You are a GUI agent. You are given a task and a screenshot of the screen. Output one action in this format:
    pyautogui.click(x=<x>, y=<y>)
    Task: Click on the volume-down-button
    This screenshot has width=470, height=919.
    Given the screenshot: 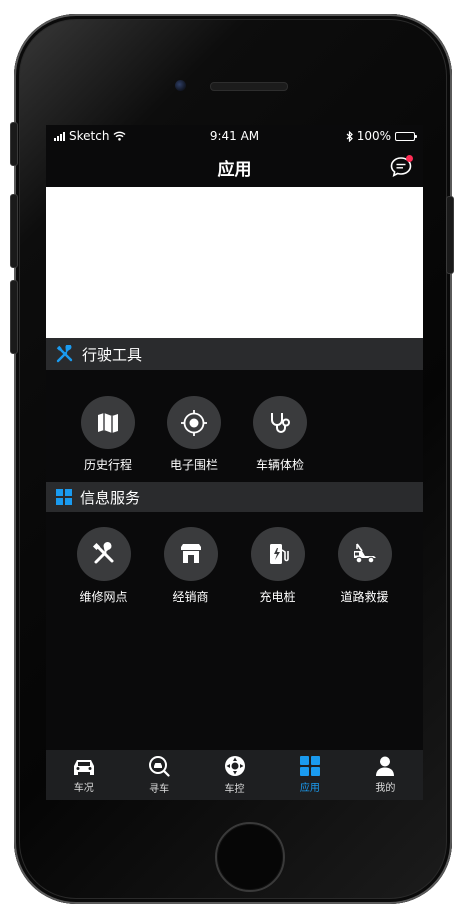 What is the action you would take?
    pyautogui.click(x=14, y=317)
    